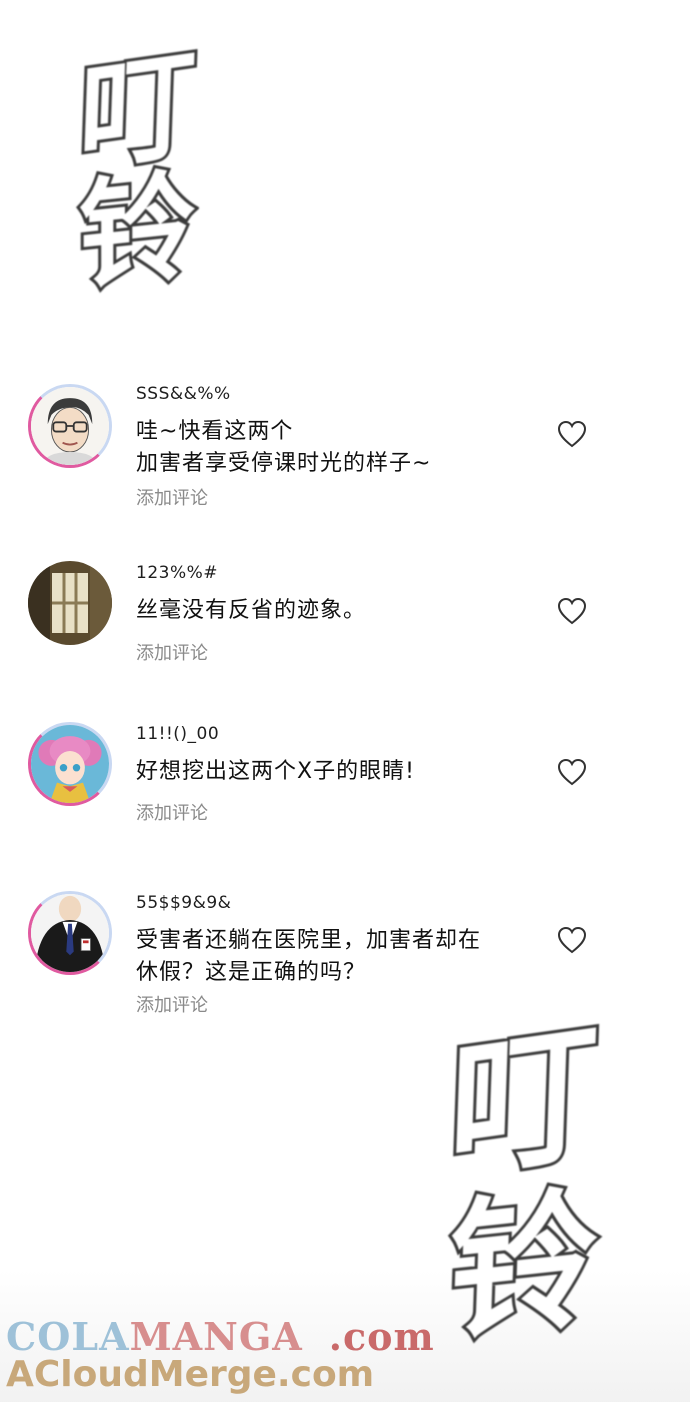 The width and height of the screenshot is (690, 1402). I want to click on comment-username: 123%%#, so click(177, 573).